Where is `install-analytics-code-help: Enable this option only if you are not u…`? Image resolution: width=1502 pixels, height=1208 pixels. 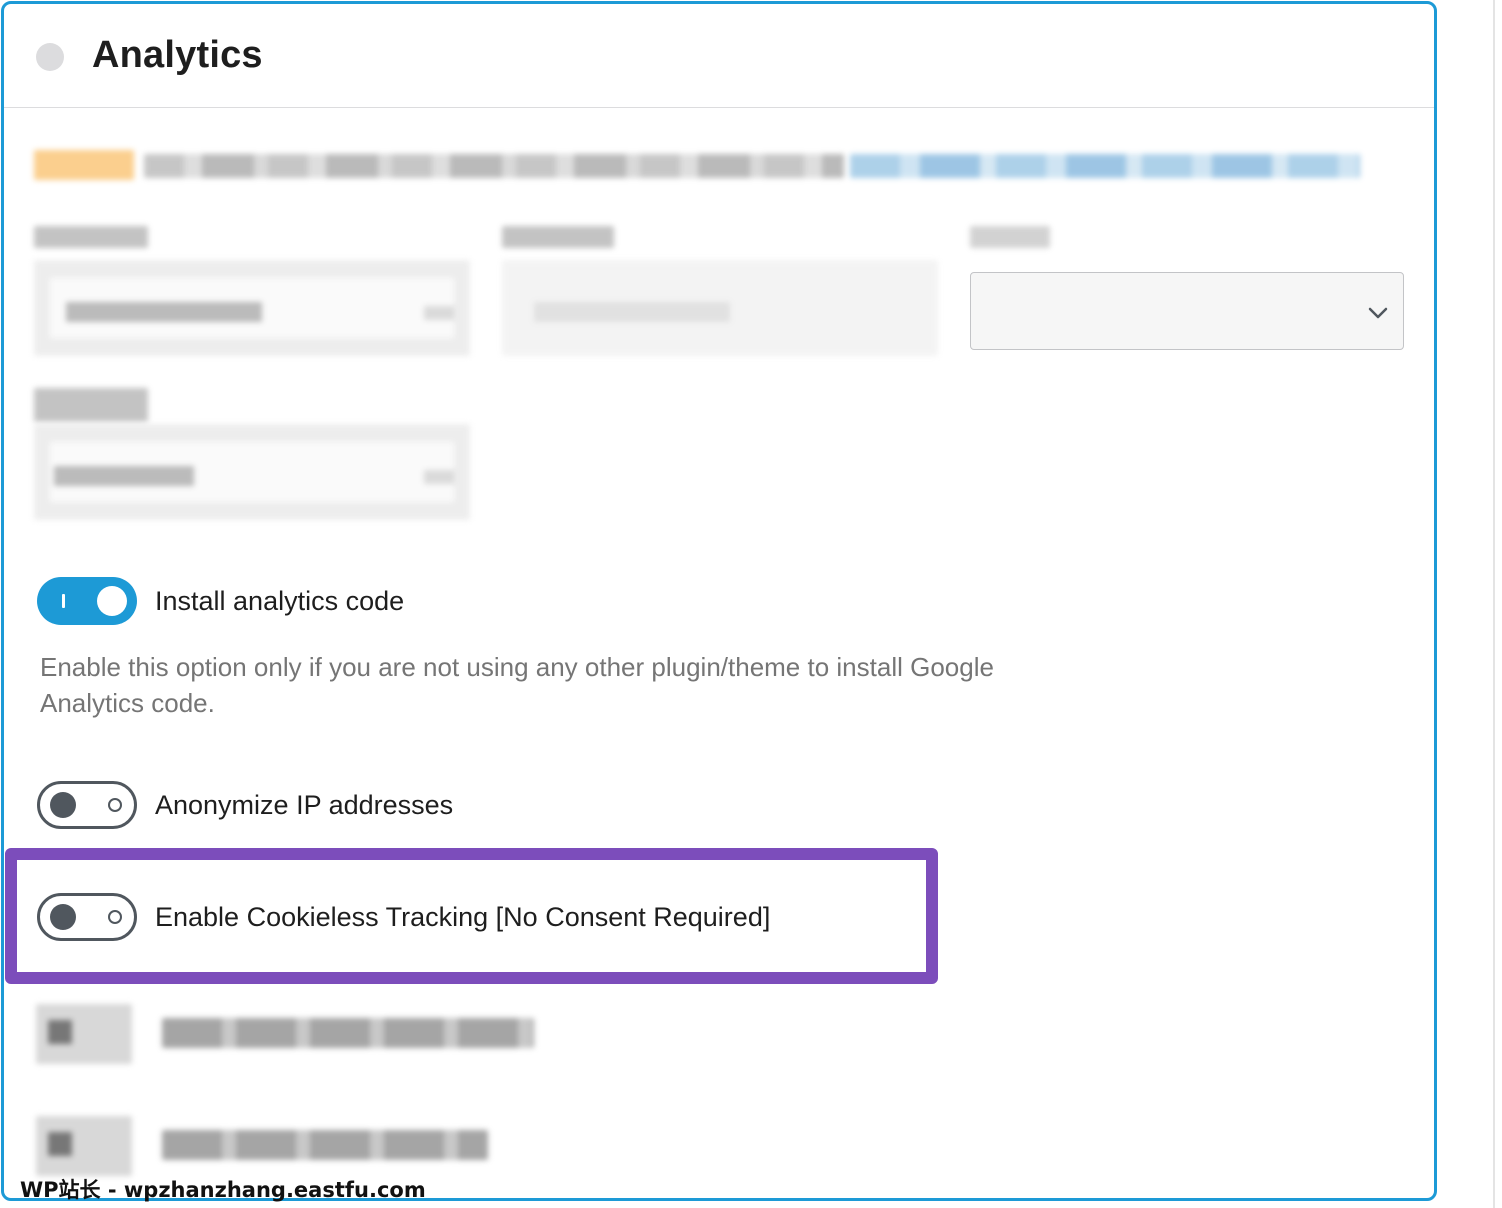
install-analytics-code-help: Enable this option only if you are not u… is located at coordinates (517, 685).